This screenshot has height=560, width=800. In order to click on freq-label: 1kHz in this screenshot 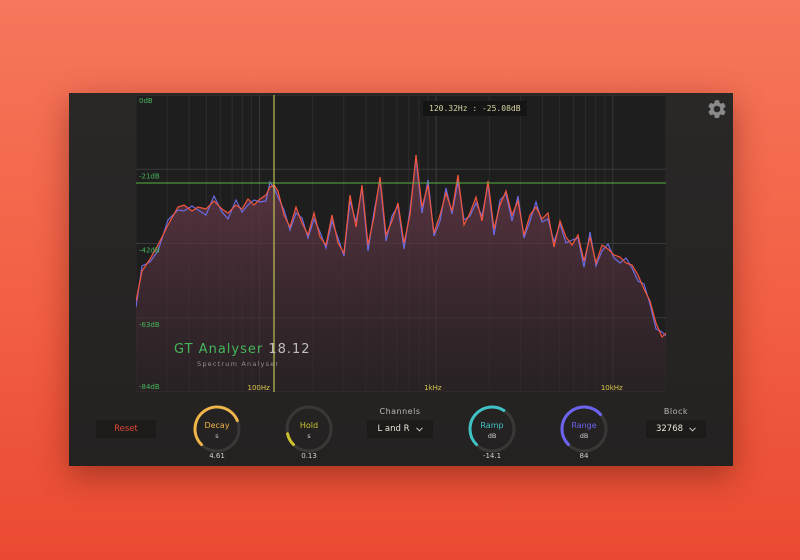, I will do `click(433, 388)`.